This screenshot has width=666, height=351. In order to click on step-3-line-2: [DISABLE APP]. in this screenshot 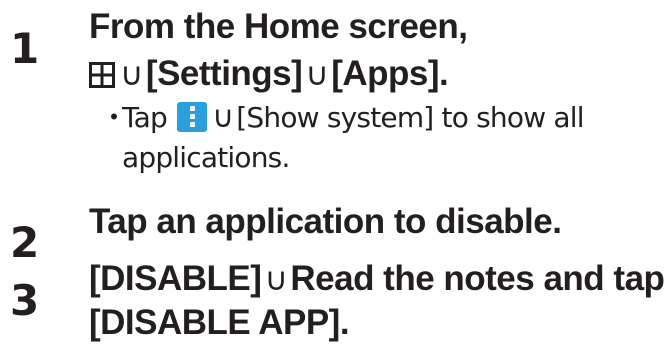, I will do `click(219, 322)`.